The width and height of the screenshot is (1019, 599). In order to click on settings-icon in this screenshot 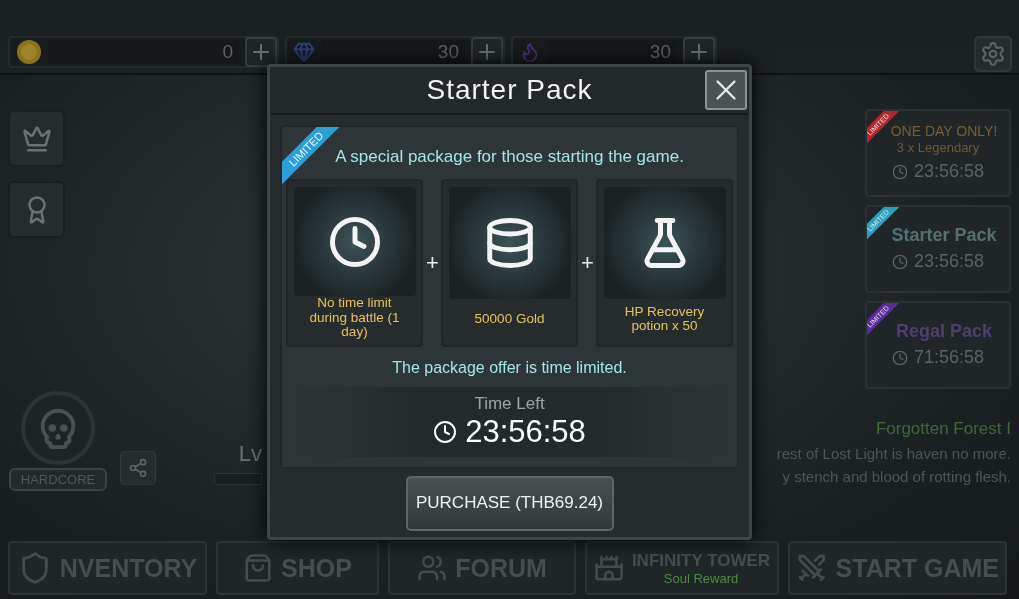, I will do `click(993, 54)`.